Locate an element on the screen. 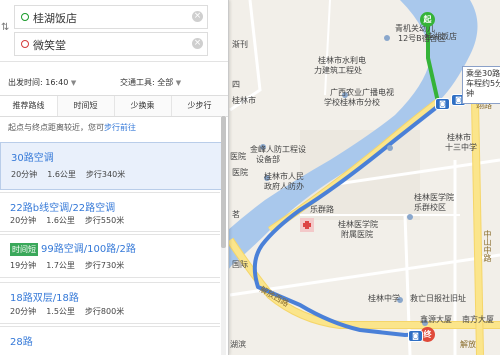  route-title: 30路空调 is located at coordinates (32, 156).